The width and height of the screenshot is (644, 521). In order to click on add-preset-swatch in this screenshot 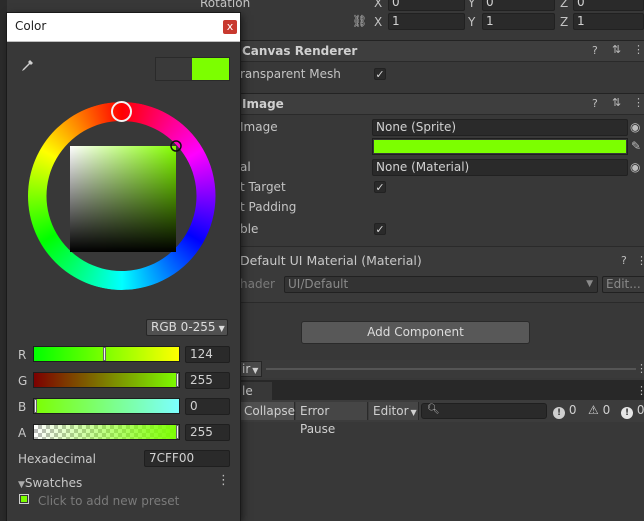, I will do `click(24, 499)`.